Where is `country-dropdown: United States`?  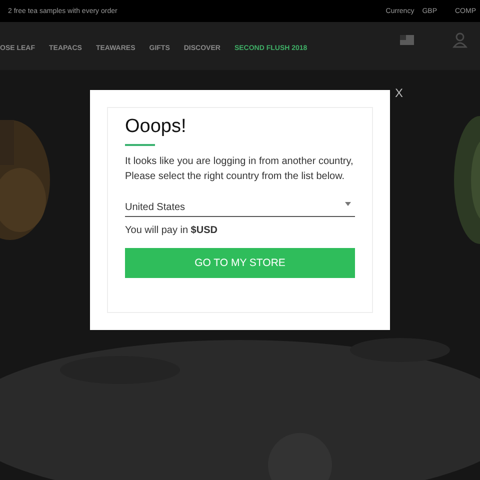 country-dropdown: United States is located at coordinates (240, 208).